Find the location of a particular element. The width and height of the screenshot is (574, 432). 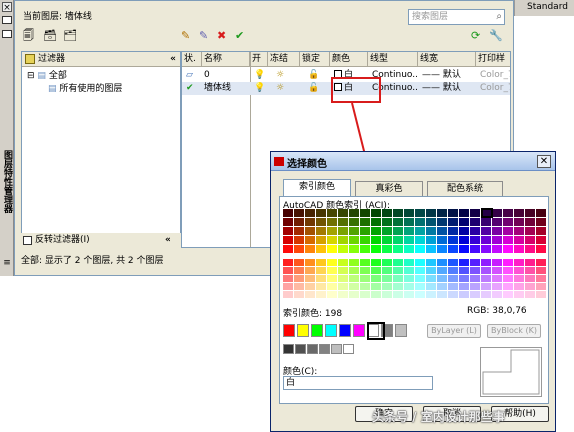

collapse-filter-icon: « is located at coordinates (168, 240).